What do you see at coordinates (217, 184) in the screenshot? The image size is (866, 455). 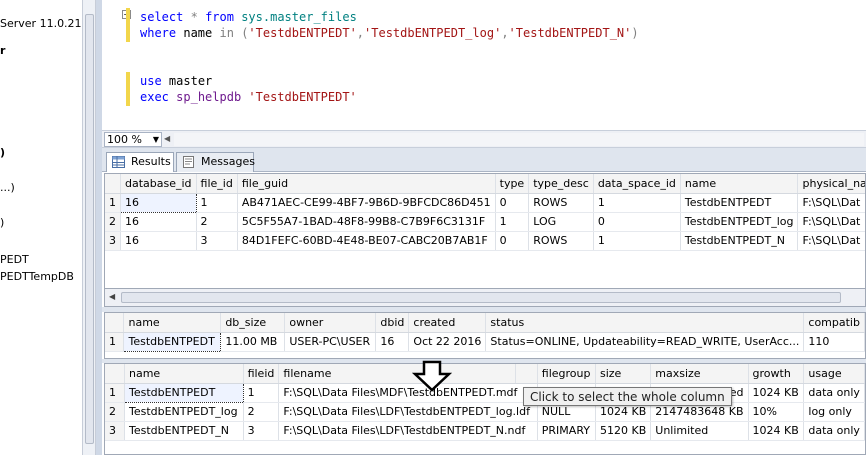 I see `column-header: file_id` at bounding box center [217, 184].